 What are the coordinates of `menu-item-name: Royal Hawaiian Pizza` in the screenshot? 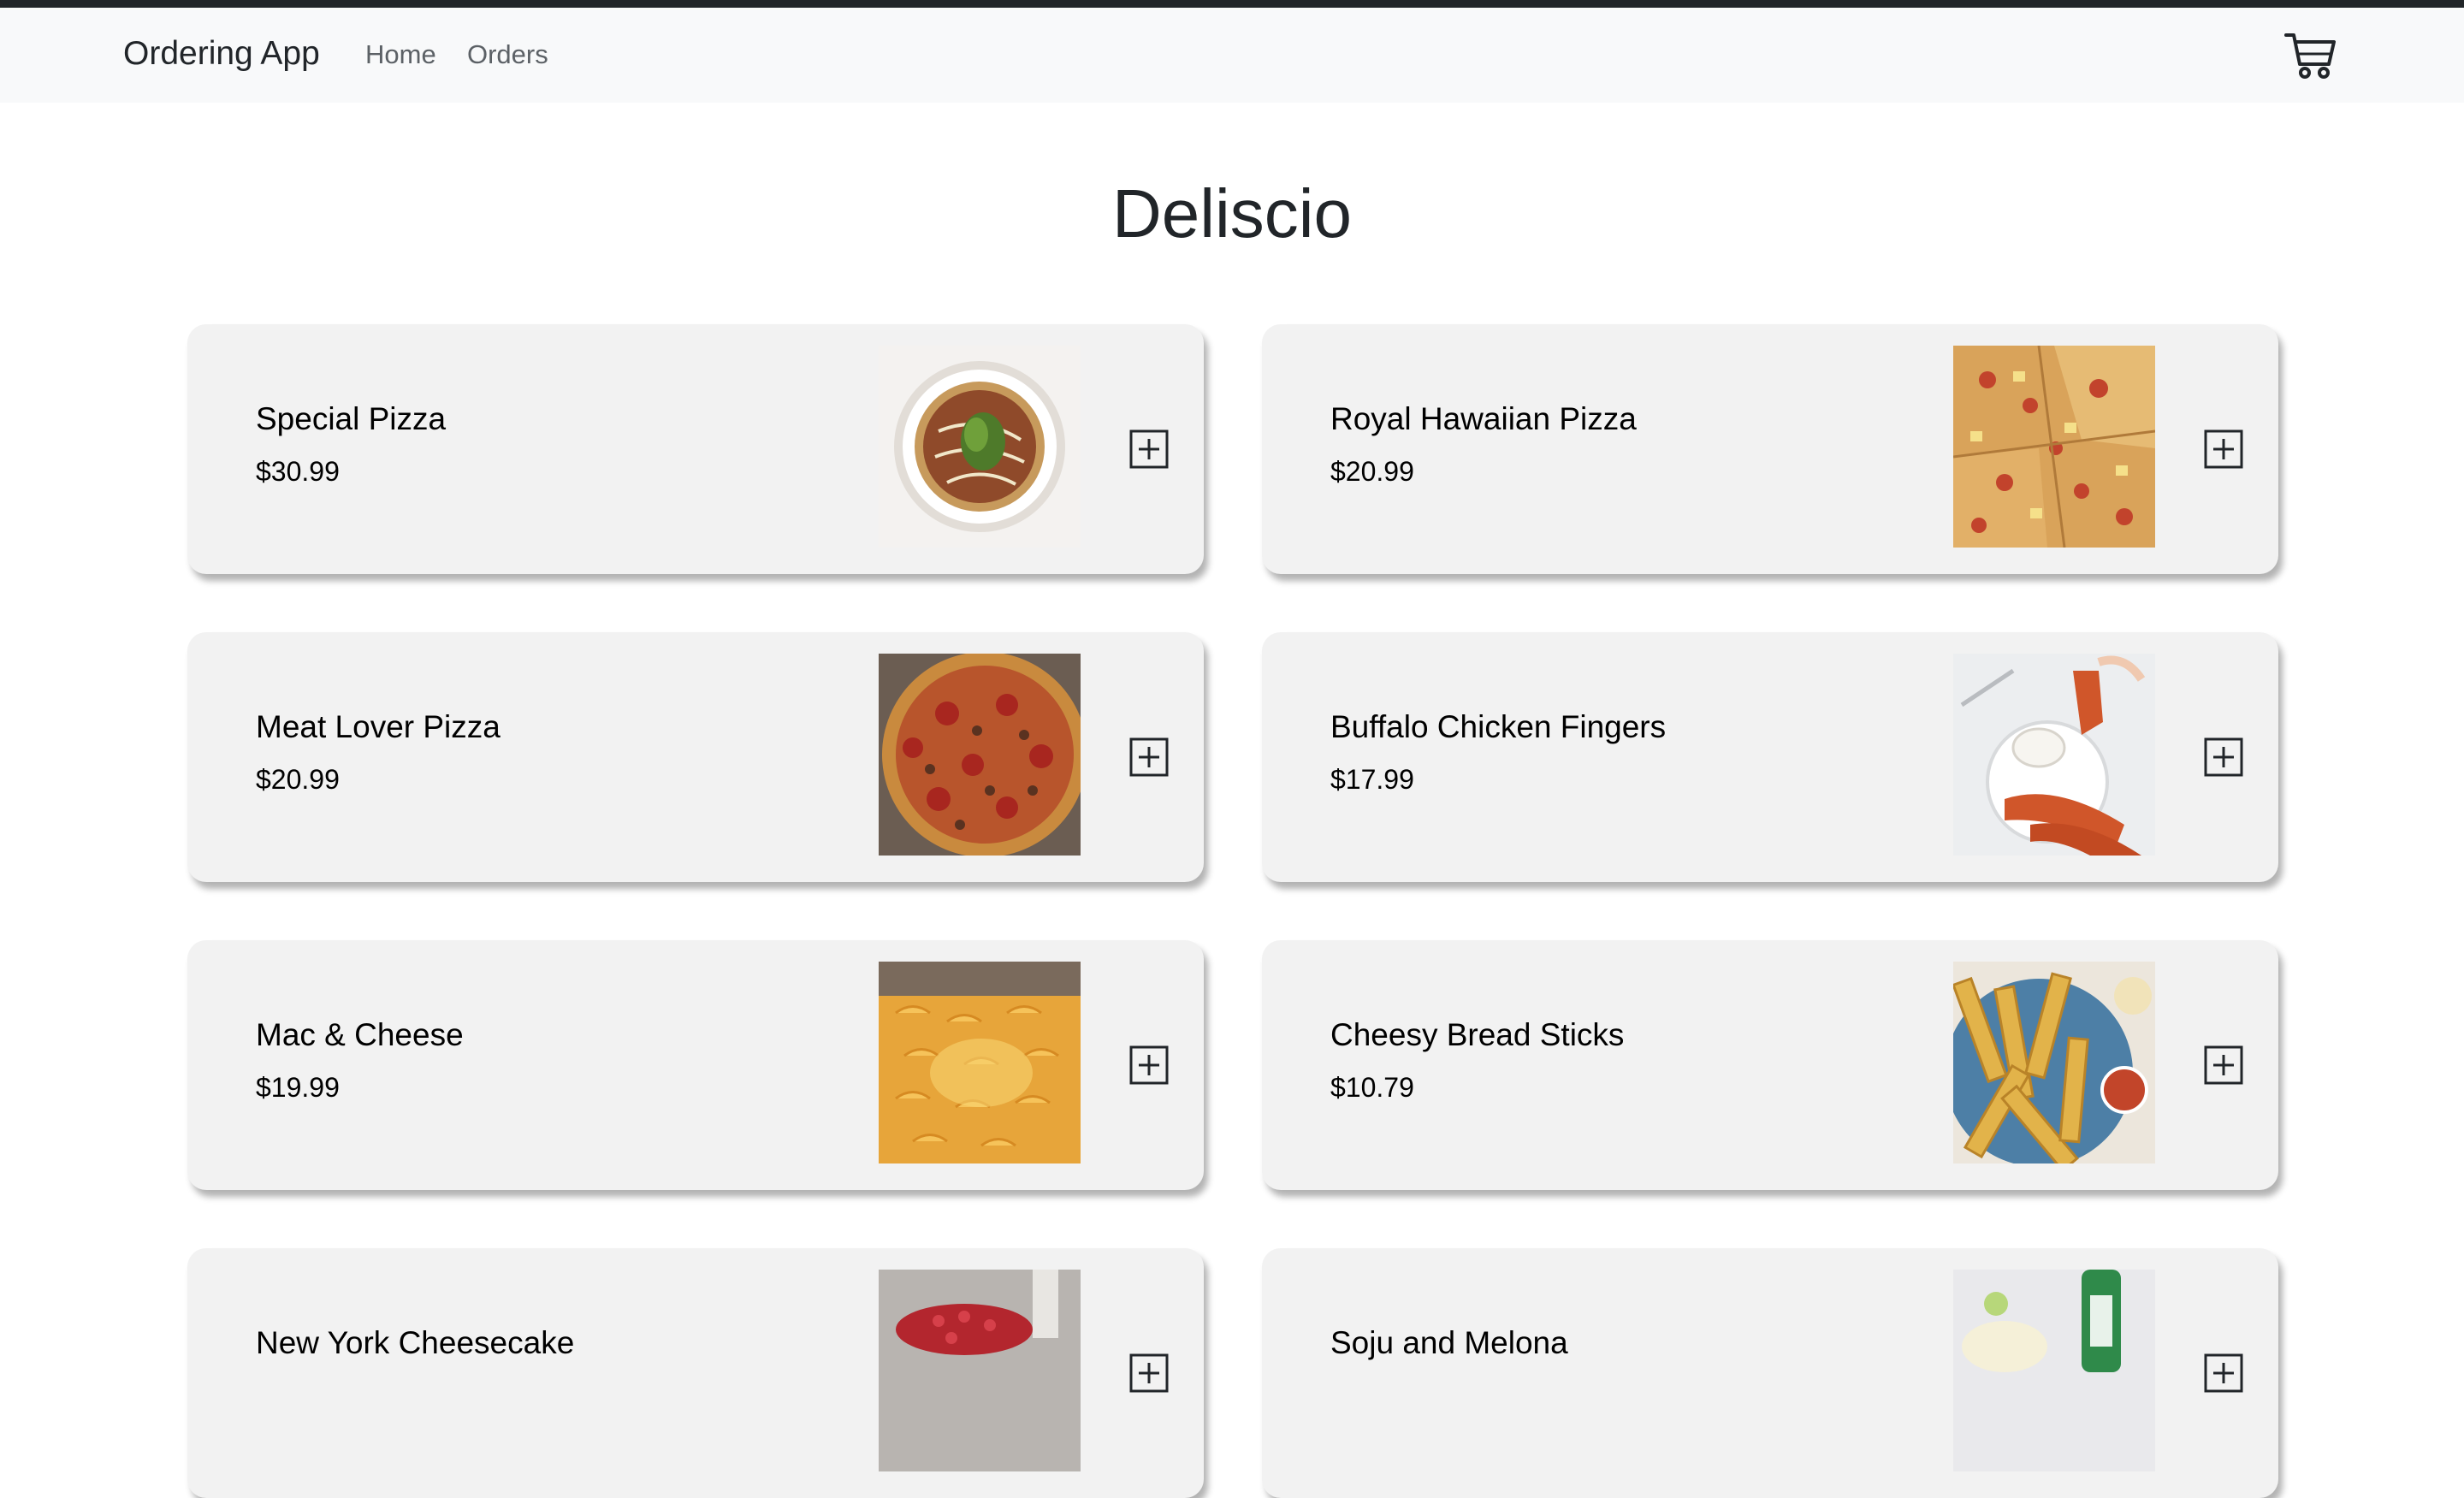 It's located at (1483, 419).